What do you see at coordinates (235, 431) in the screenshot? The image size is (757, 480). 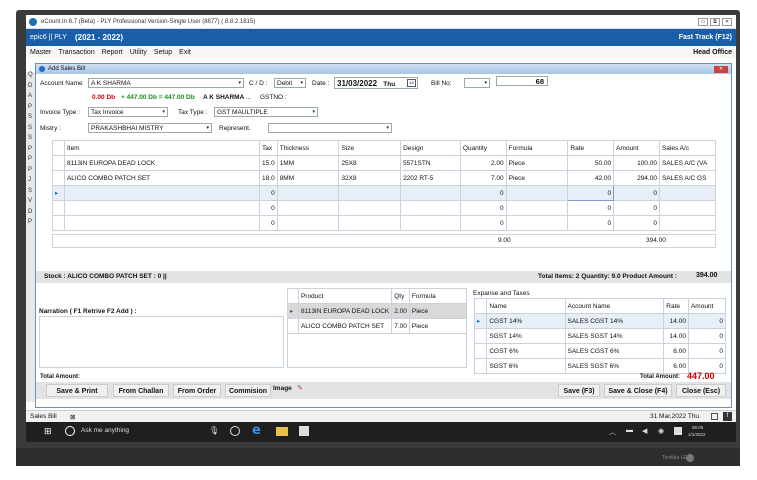 I see `task-view-icon` at bounding box center [235, 431].